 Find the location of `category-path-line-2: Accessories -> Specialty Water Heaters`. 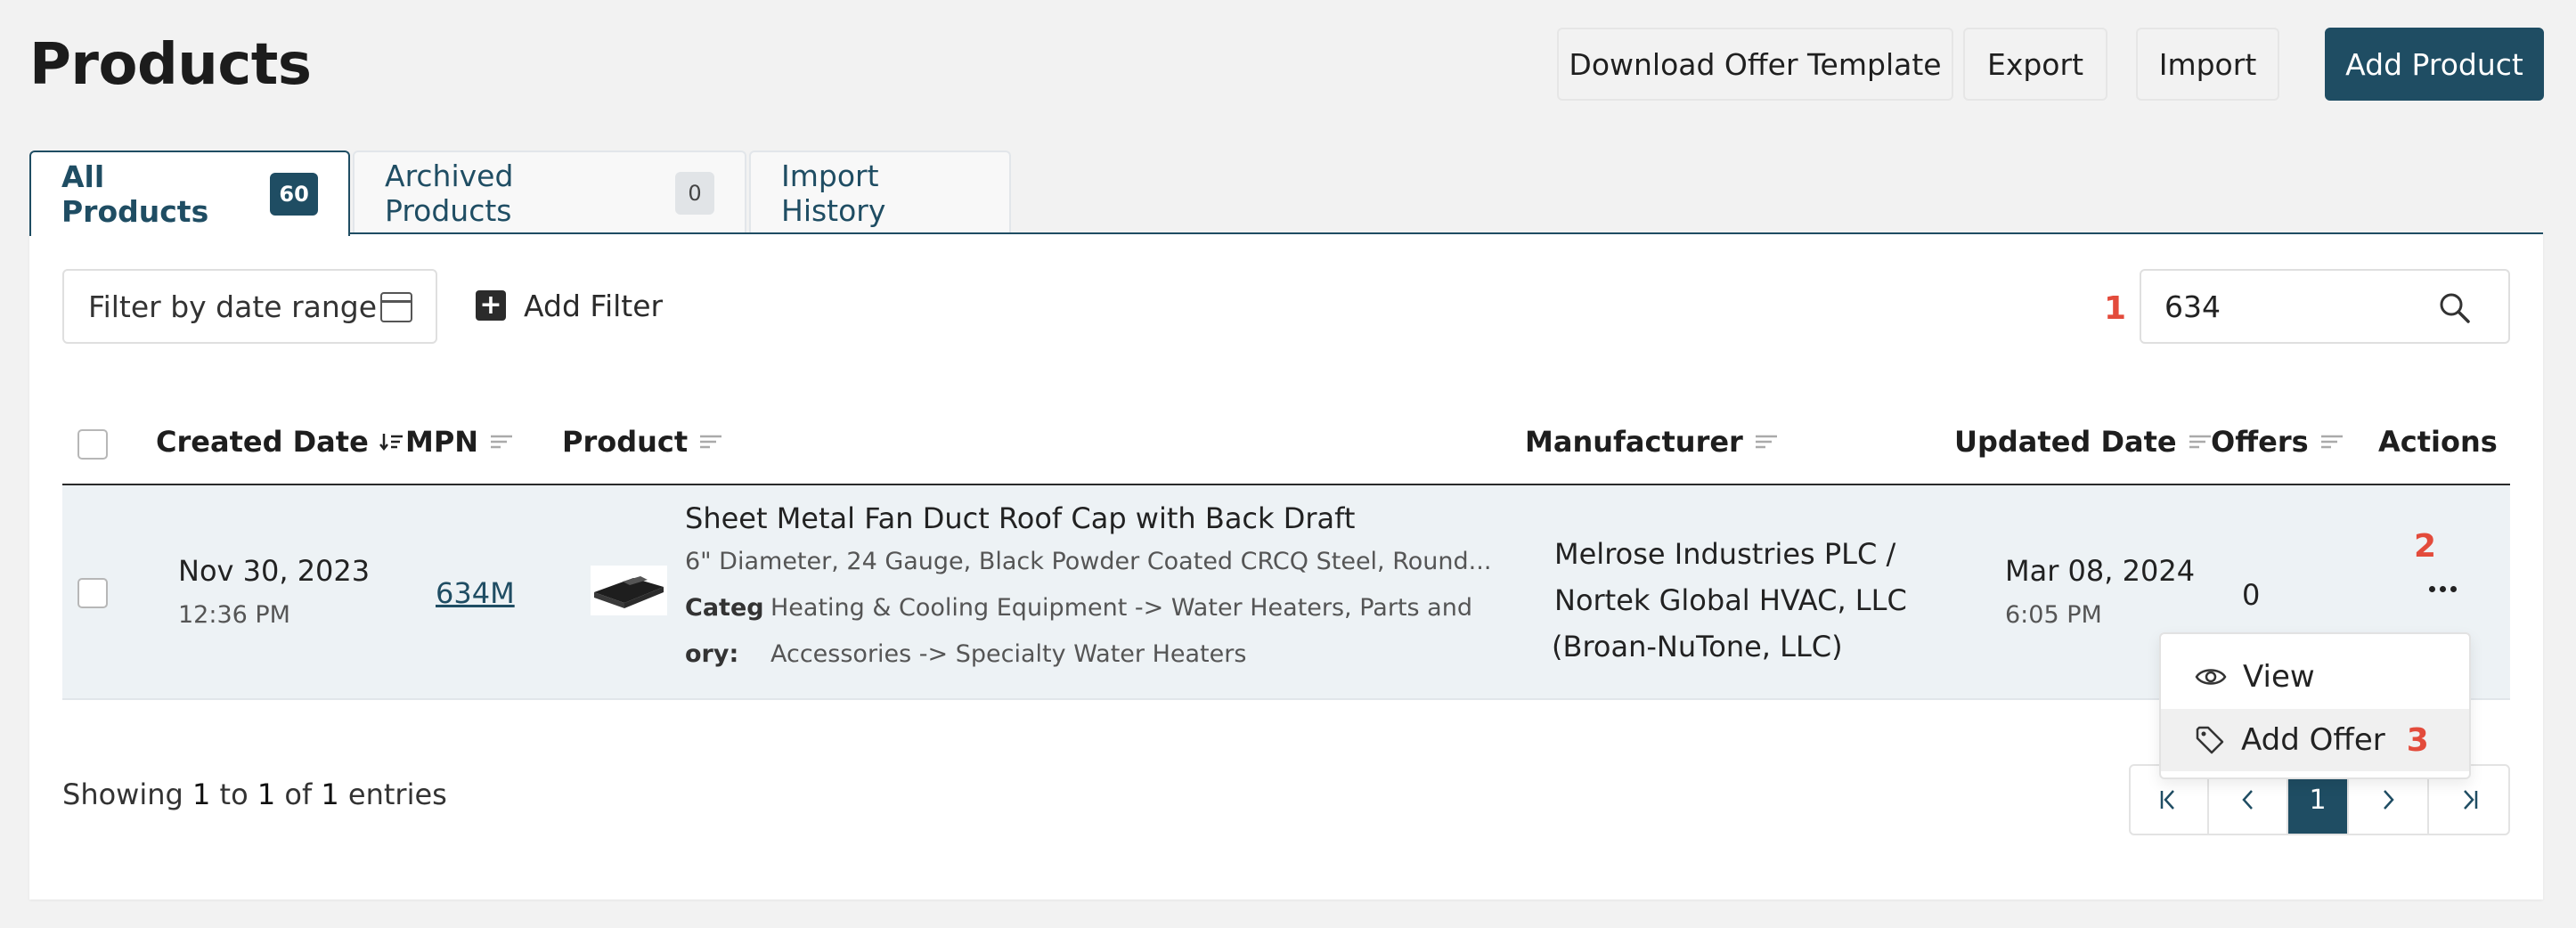

category-path-line-2: Accessories -> Specialty Water Heaters is located at coordinates (1008, 654).